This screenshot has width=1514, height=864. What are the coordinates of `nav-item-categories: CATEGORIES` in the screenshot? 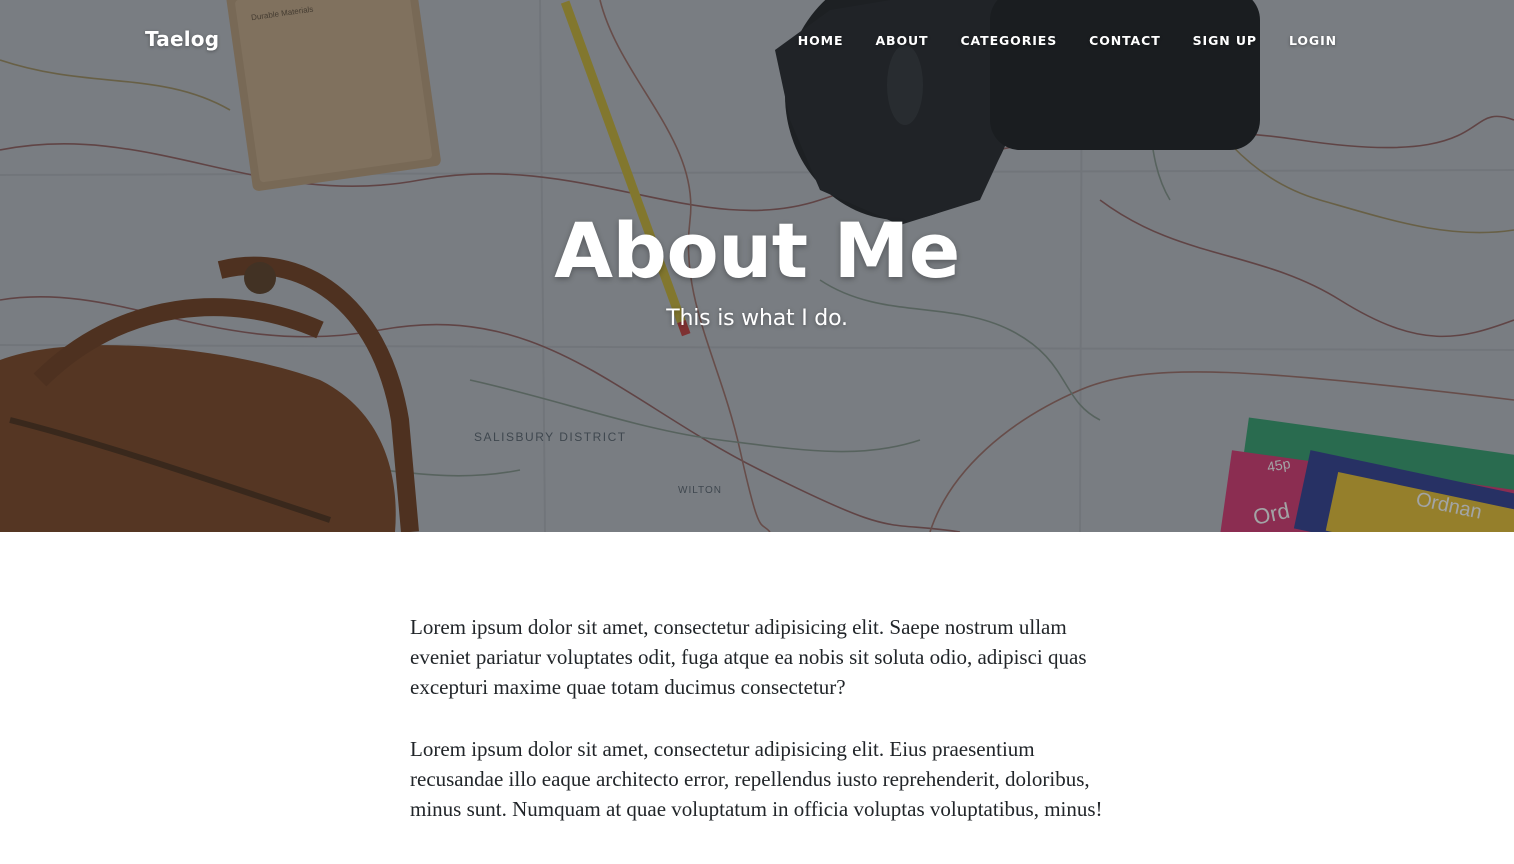 It's located at (1008, 40).